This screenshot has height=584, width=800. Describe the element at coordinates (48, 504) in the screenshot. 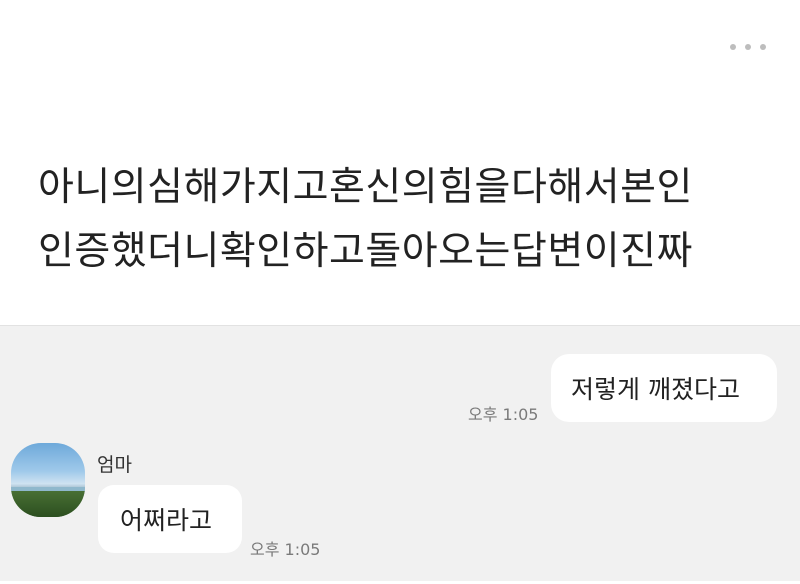

I see `avatar-trees` at that location.